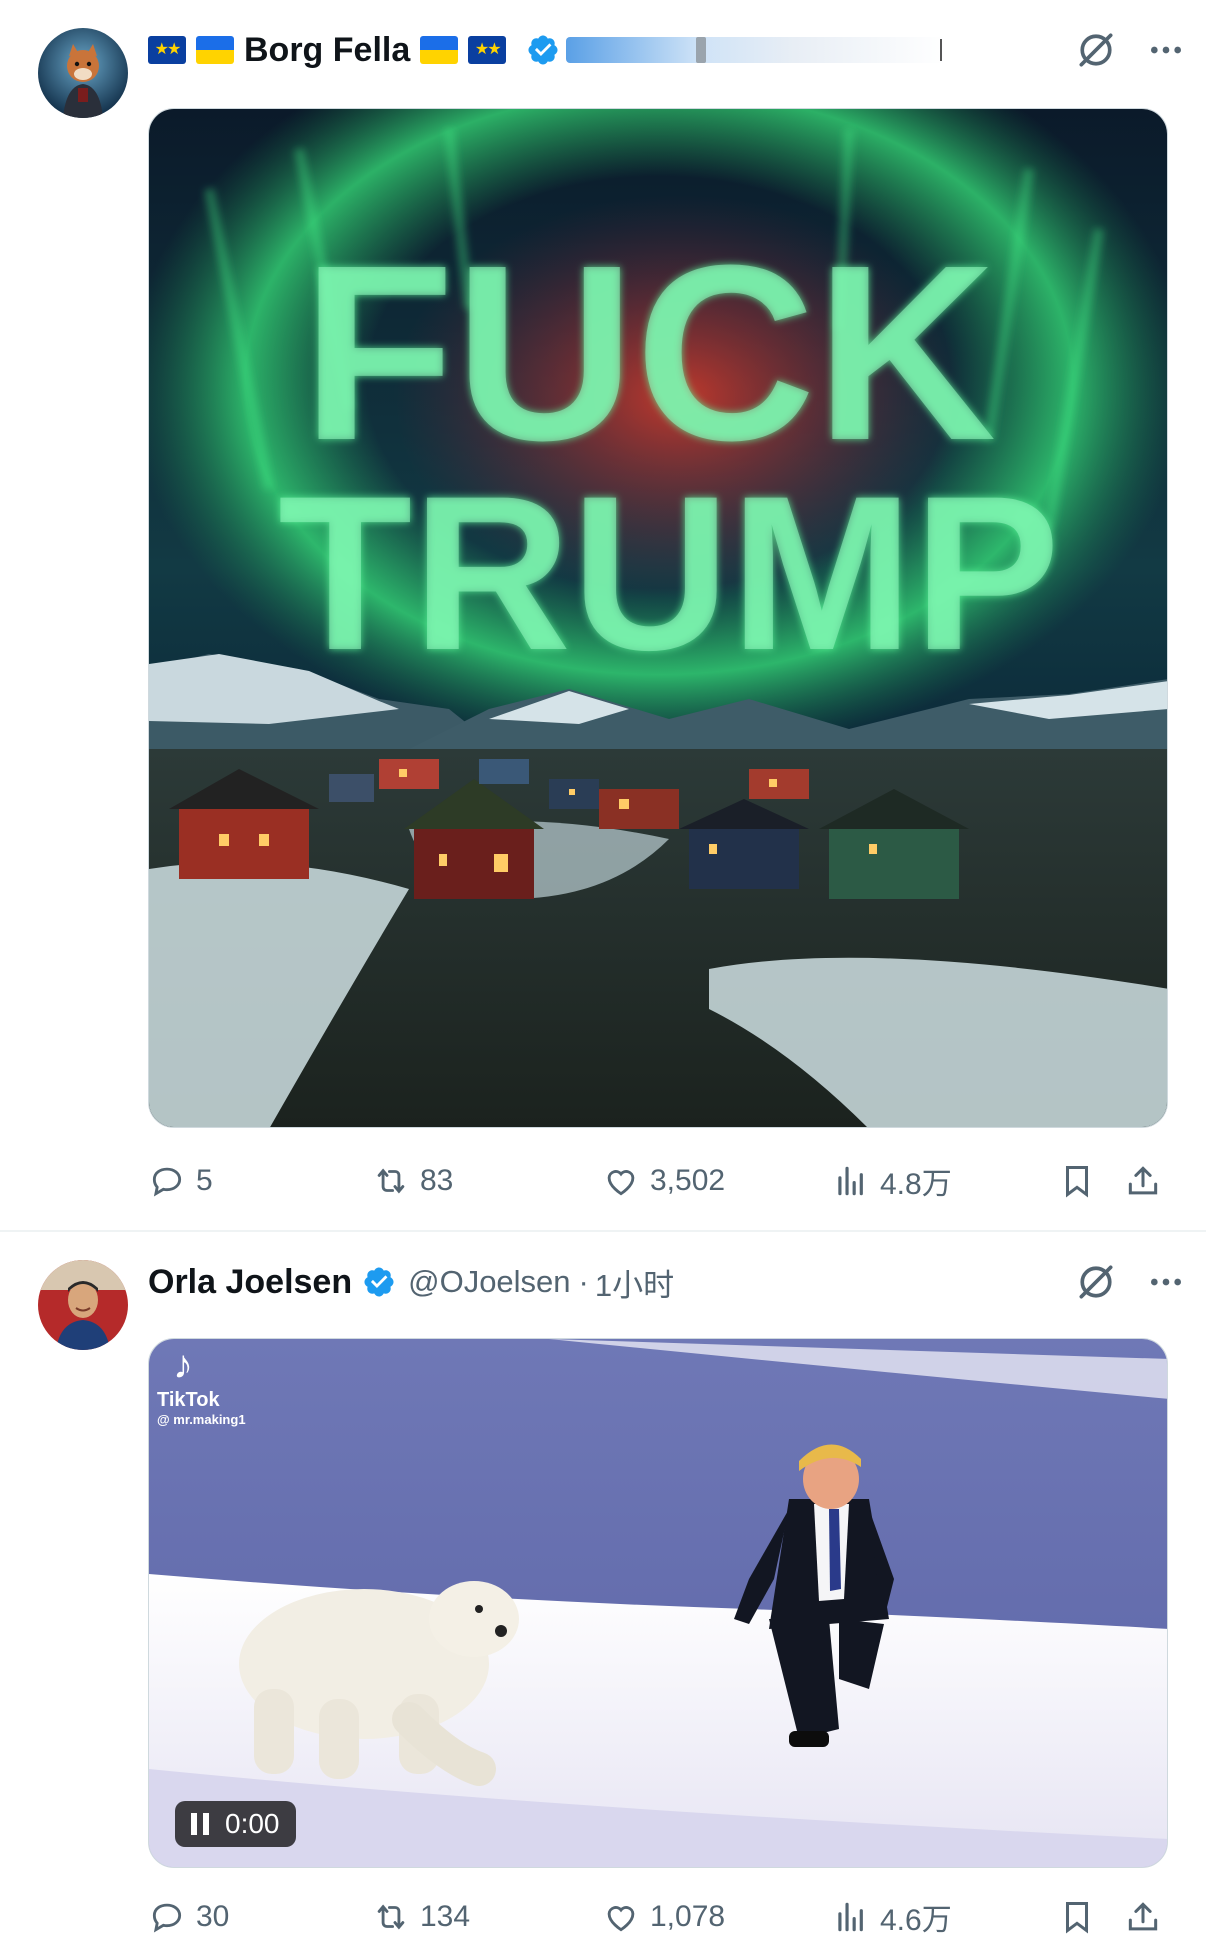  What do you see at coordinates (201, 1386) in the screenshot?
I see `tiktok-watermark: ♪ TikTok @ mr.making1` at bounding box center [201, 1386].